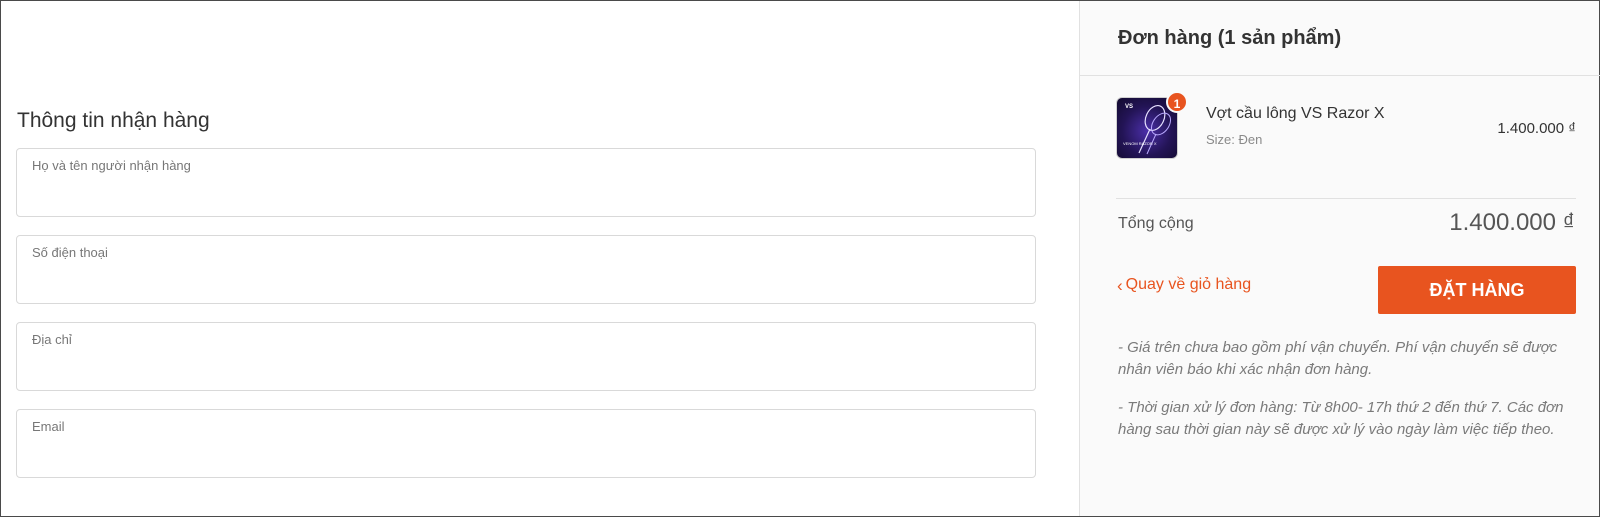  What do you see at coordinates (48, 426) in the screenshot?
I see `email-label: Email` at bounding box center [48, 426].